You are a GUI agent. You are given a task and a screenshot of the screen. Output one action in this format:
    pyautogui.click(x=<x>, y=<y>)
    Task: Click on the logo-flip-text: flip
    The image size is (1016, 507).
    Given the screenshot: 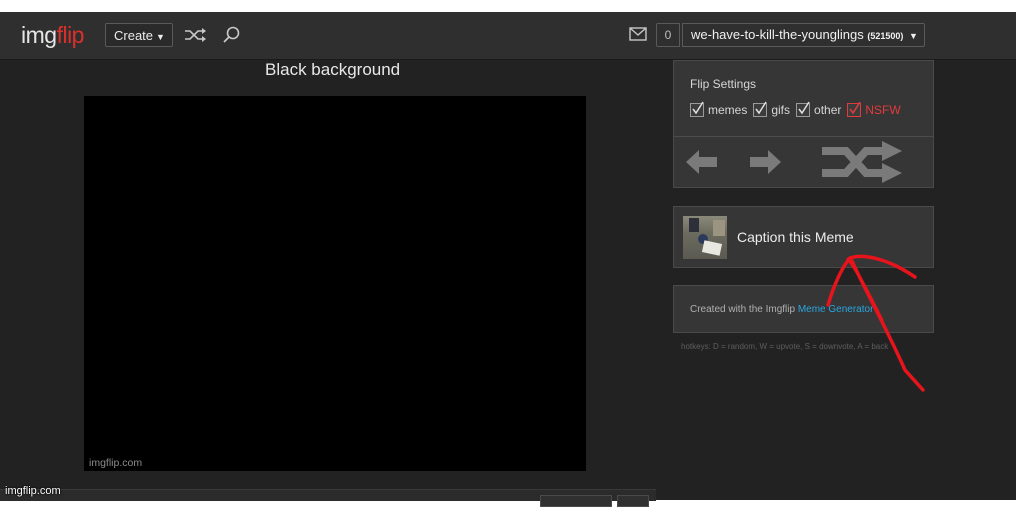 What is the action you would take?
    pyautogui.click(x=70, y=35)
    